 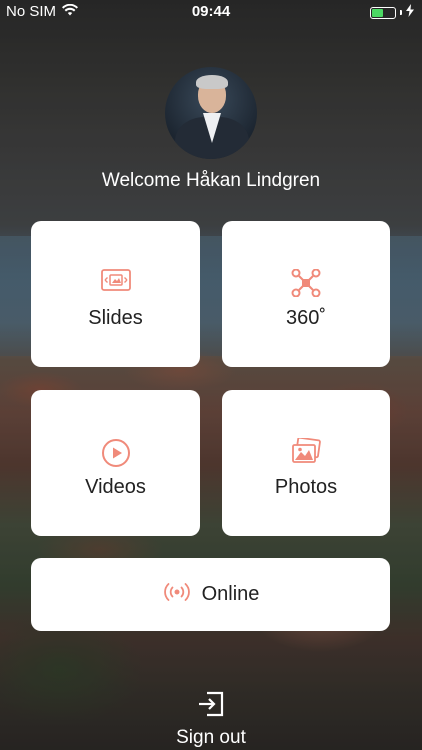 What do you see at coordinates (177, 594) in the screenshot?
I see `broadcast-icon` at bounding box center [177, 594].